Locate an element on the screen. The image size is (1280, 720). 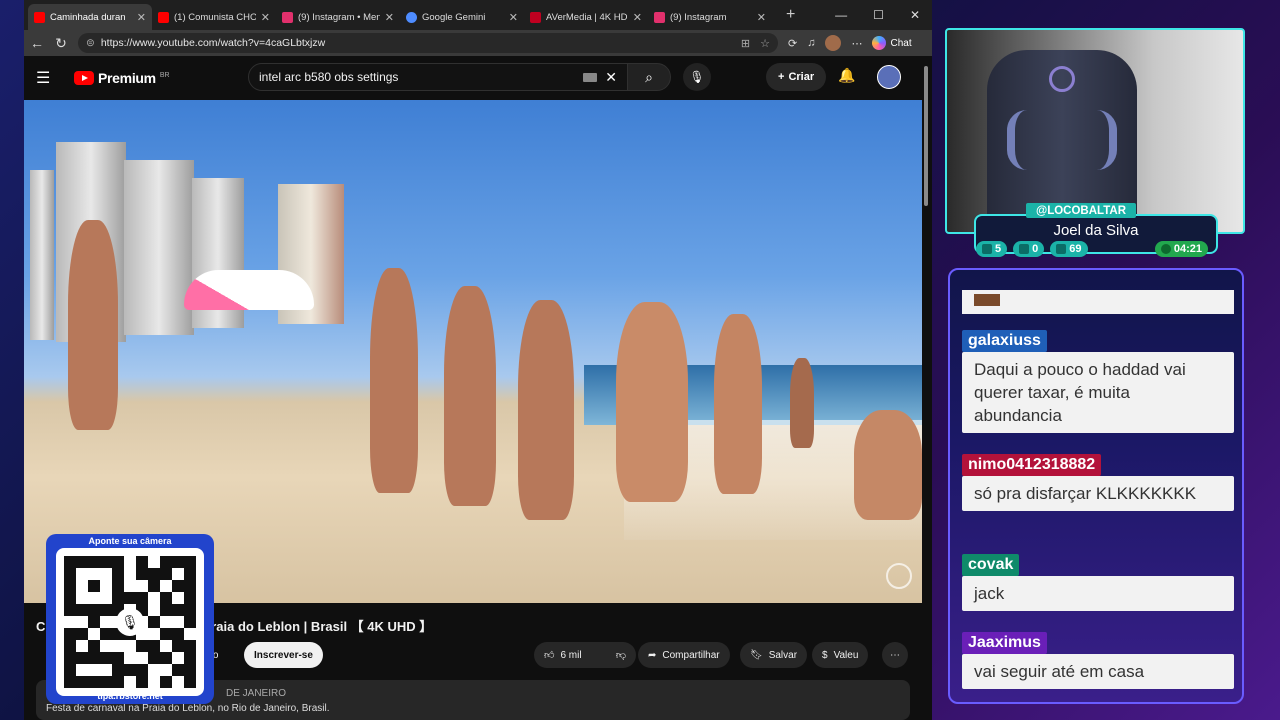
tab-title: (9) Instagram • Mensa is located at coordinates (339, 17).